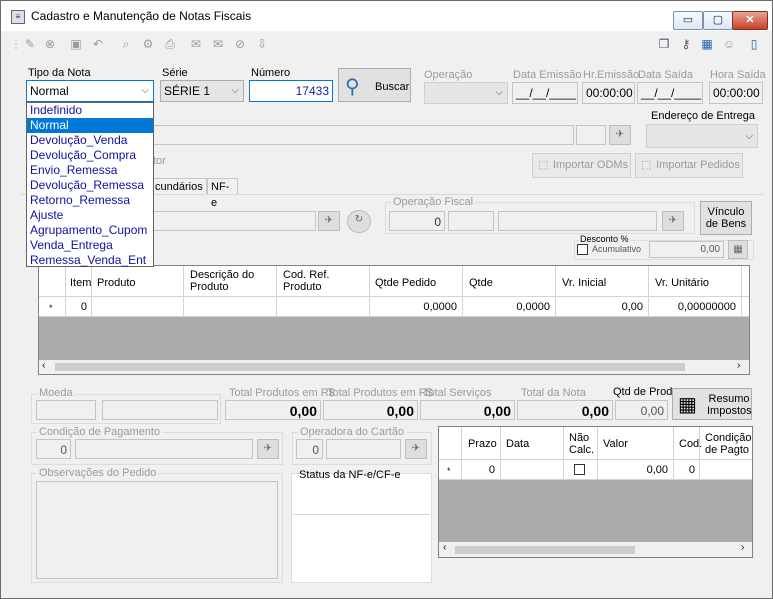 This screenshot has height=599, width=773. Describe the element at coordinates (90, 200) in the screenshot. I see `option-retorno-remessa: Retorno_Remessa` at that location.